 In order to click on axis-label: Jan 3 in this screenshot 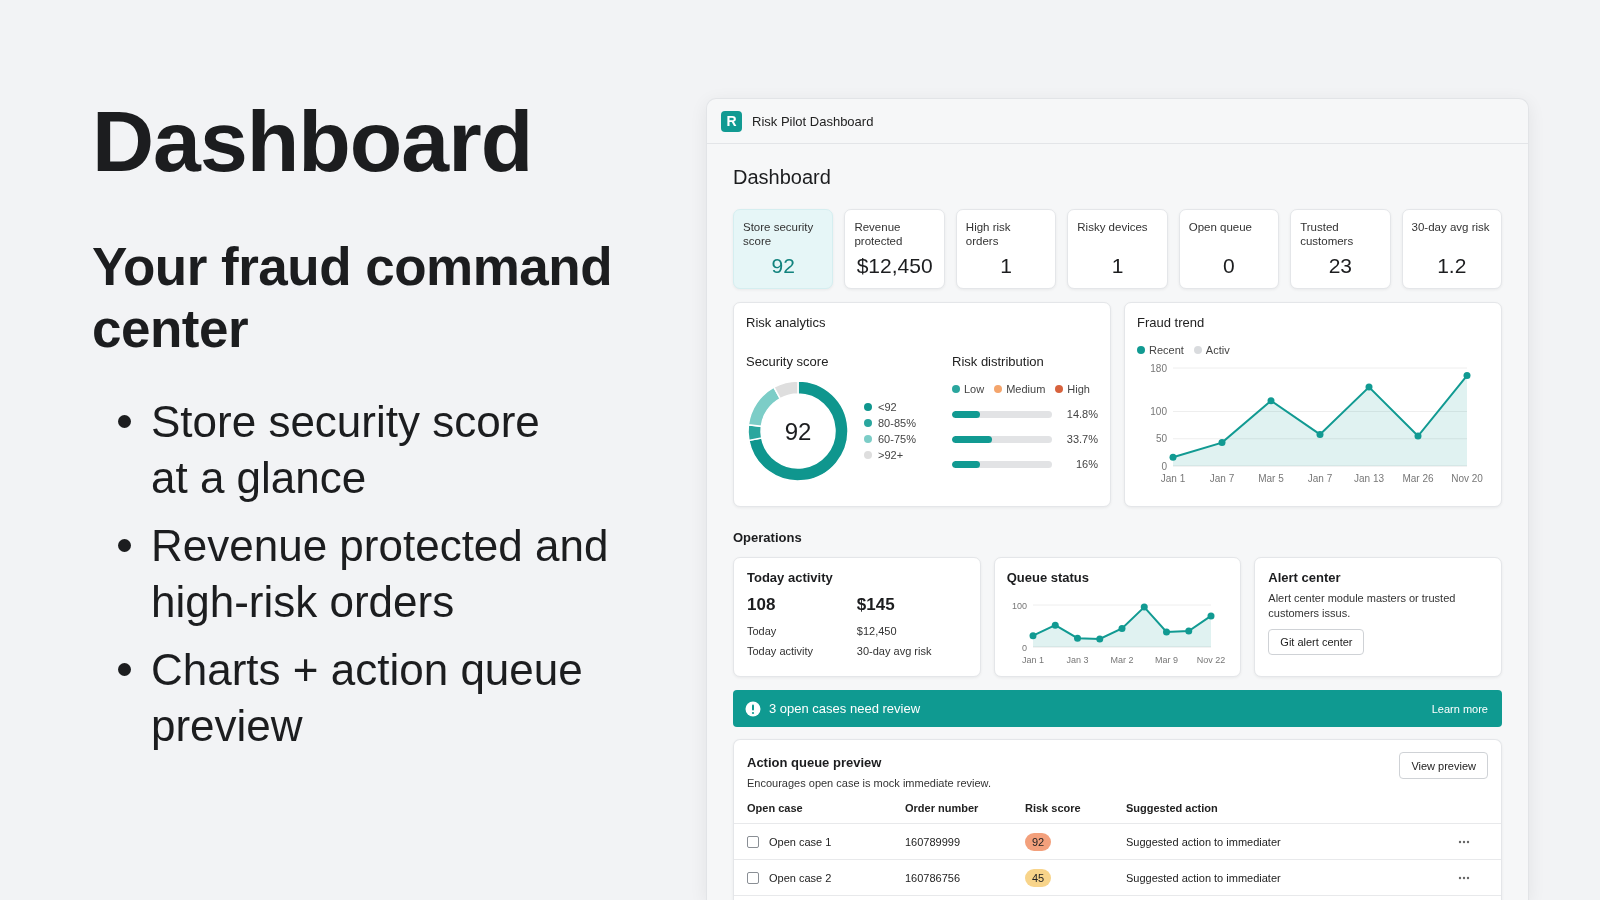, I will do `click(1077, 660)`.